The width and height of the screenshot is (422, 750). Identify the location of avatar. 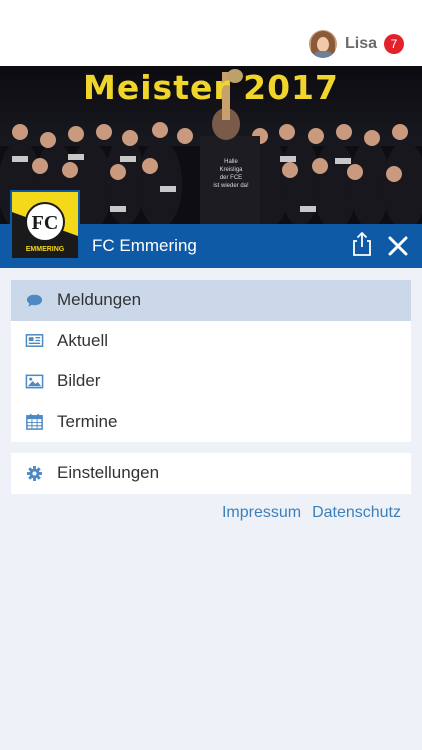
(322, 44).